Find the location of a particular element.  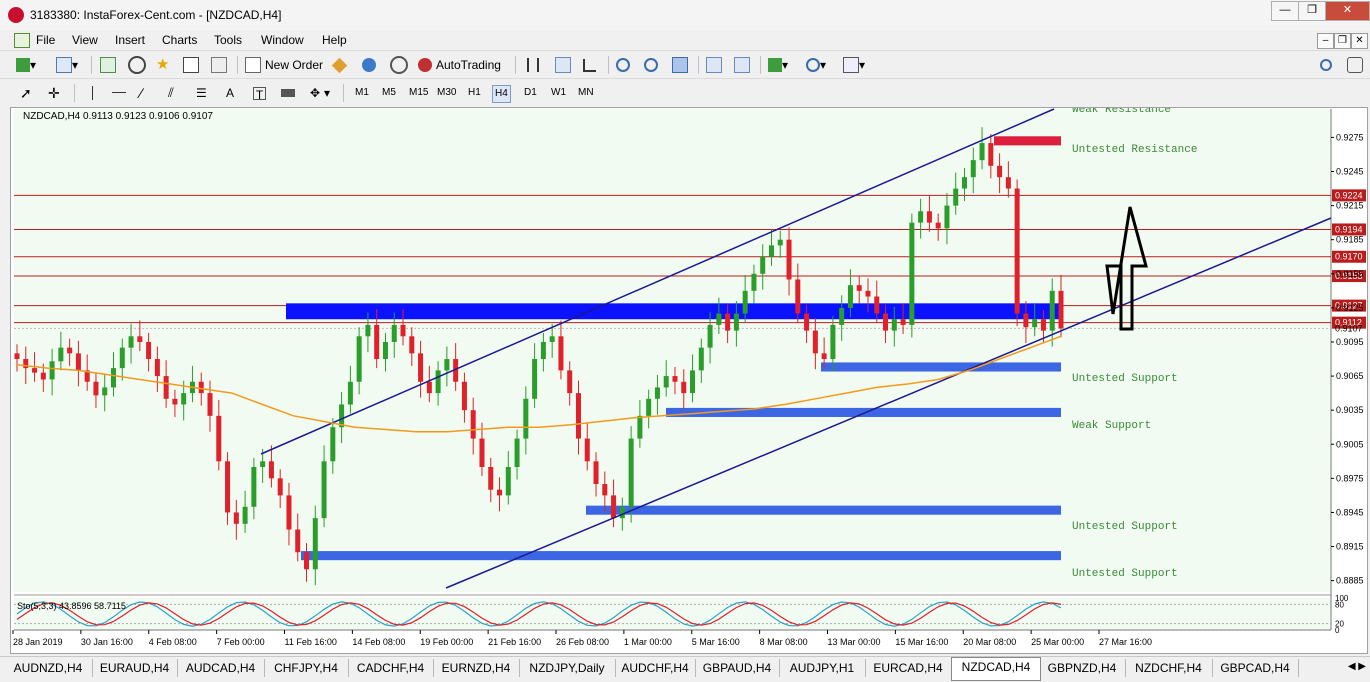

strategy-tester-button is located at coordinates (219, 65).